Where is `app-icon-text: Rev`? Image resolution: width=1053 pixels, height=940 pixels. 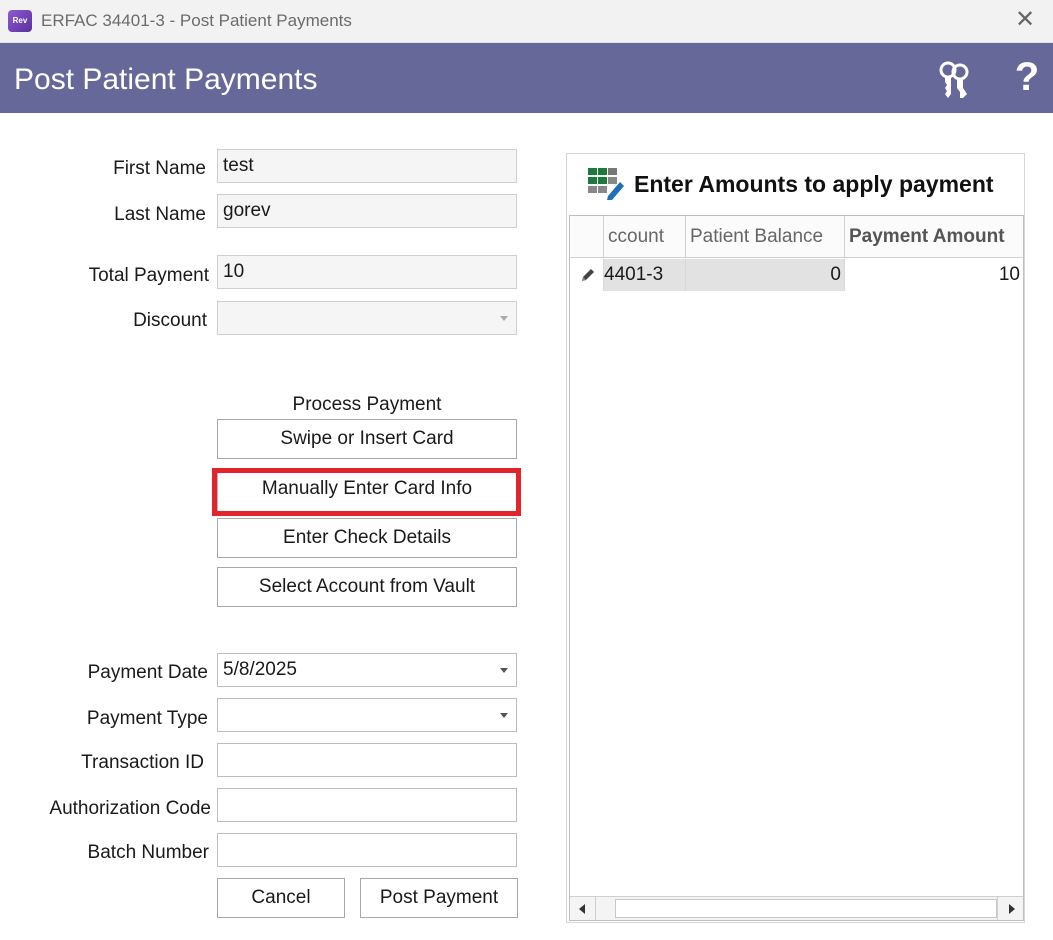
app-icon-text: Rev is located at coordinates (20, 20).